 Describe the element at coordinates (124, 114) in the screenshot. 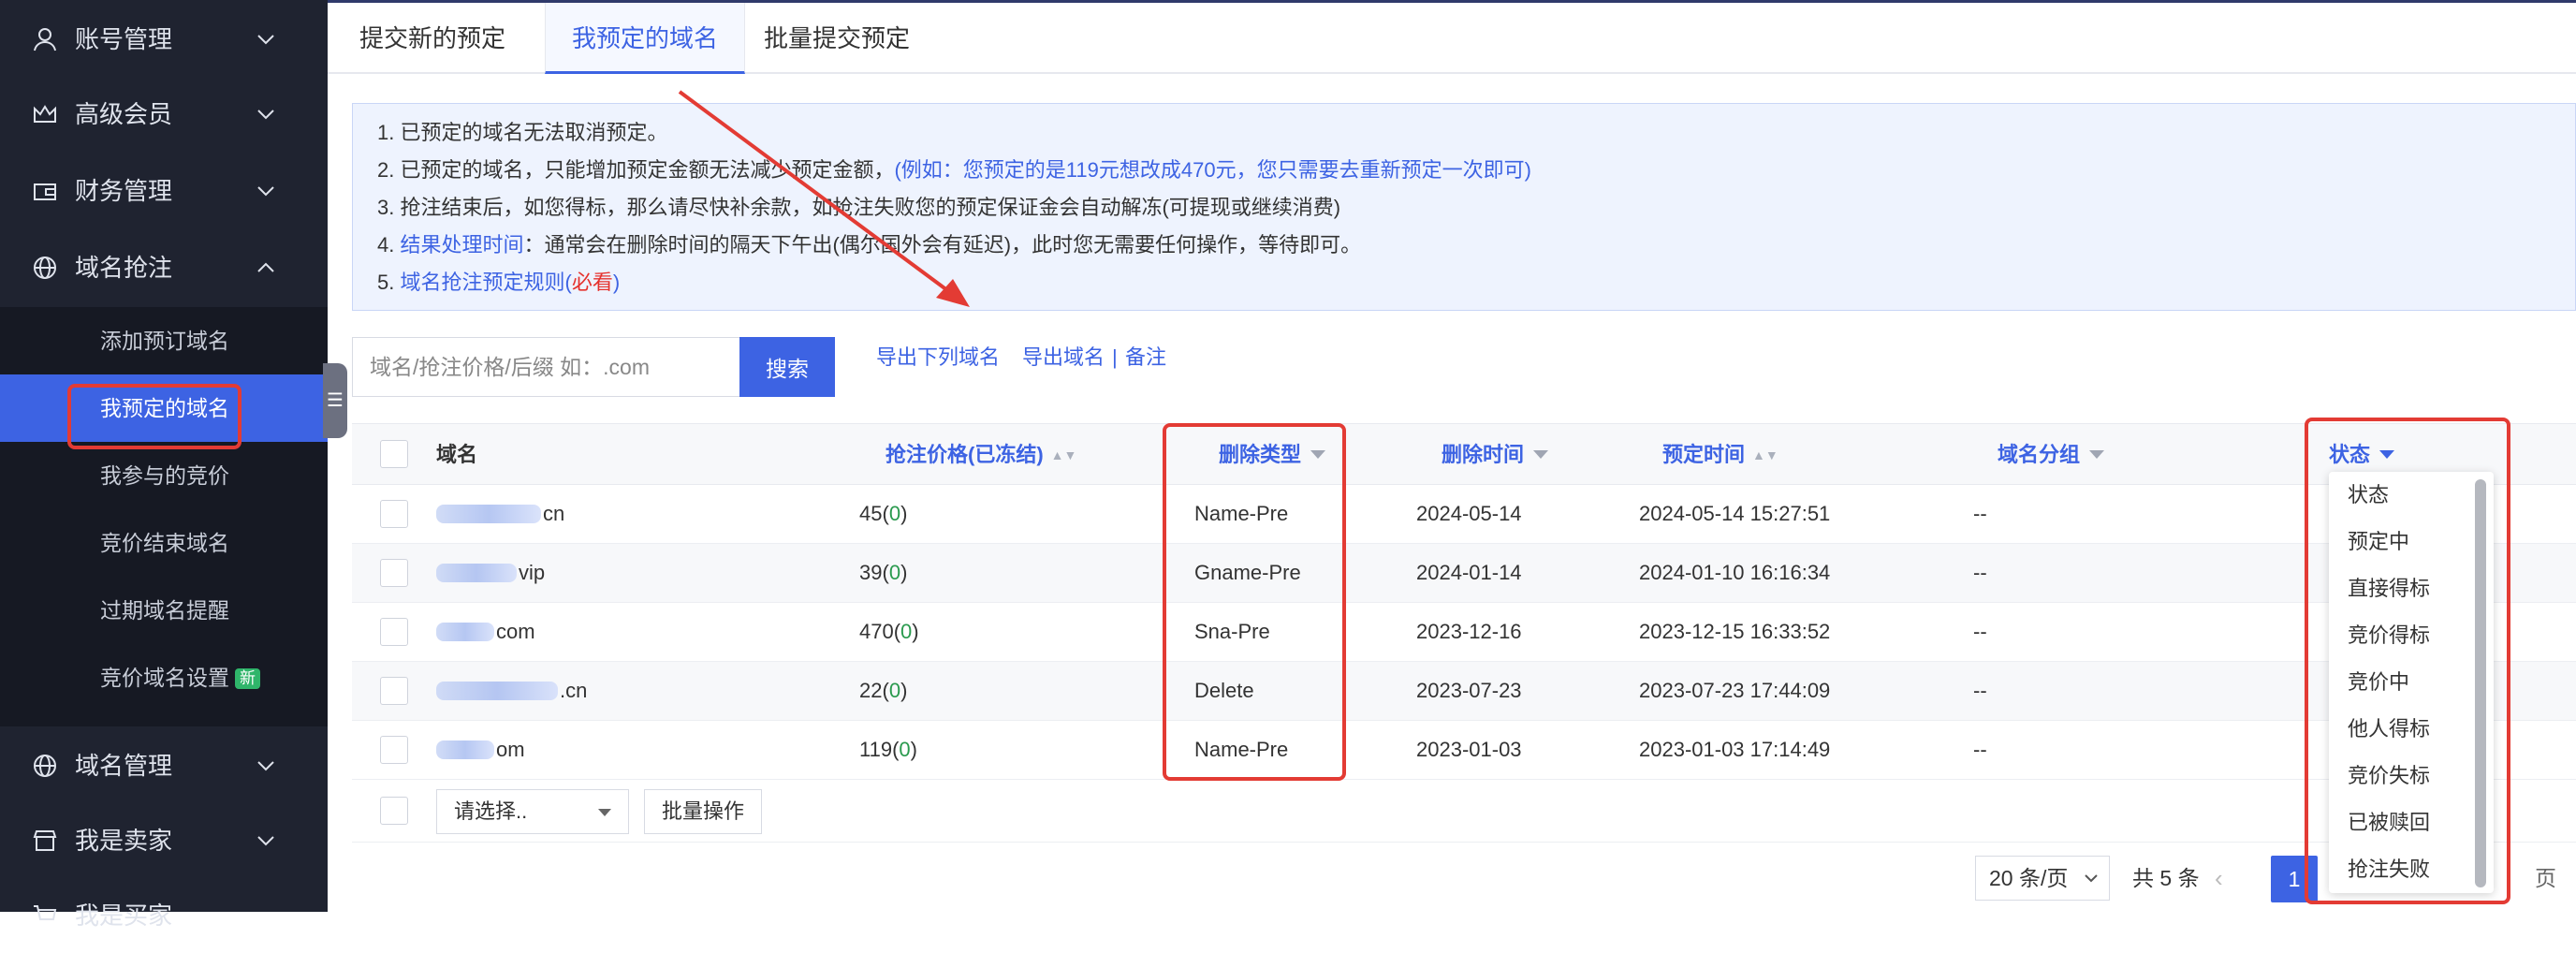

I see `menu-premium-label: 高级会员` at that location.